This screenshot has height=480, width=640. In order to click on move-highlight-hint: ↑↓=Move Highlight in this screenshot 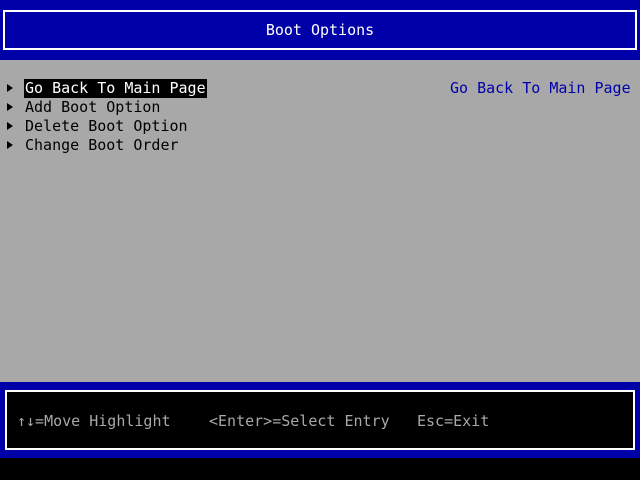, I will do `click(94, 421)`.